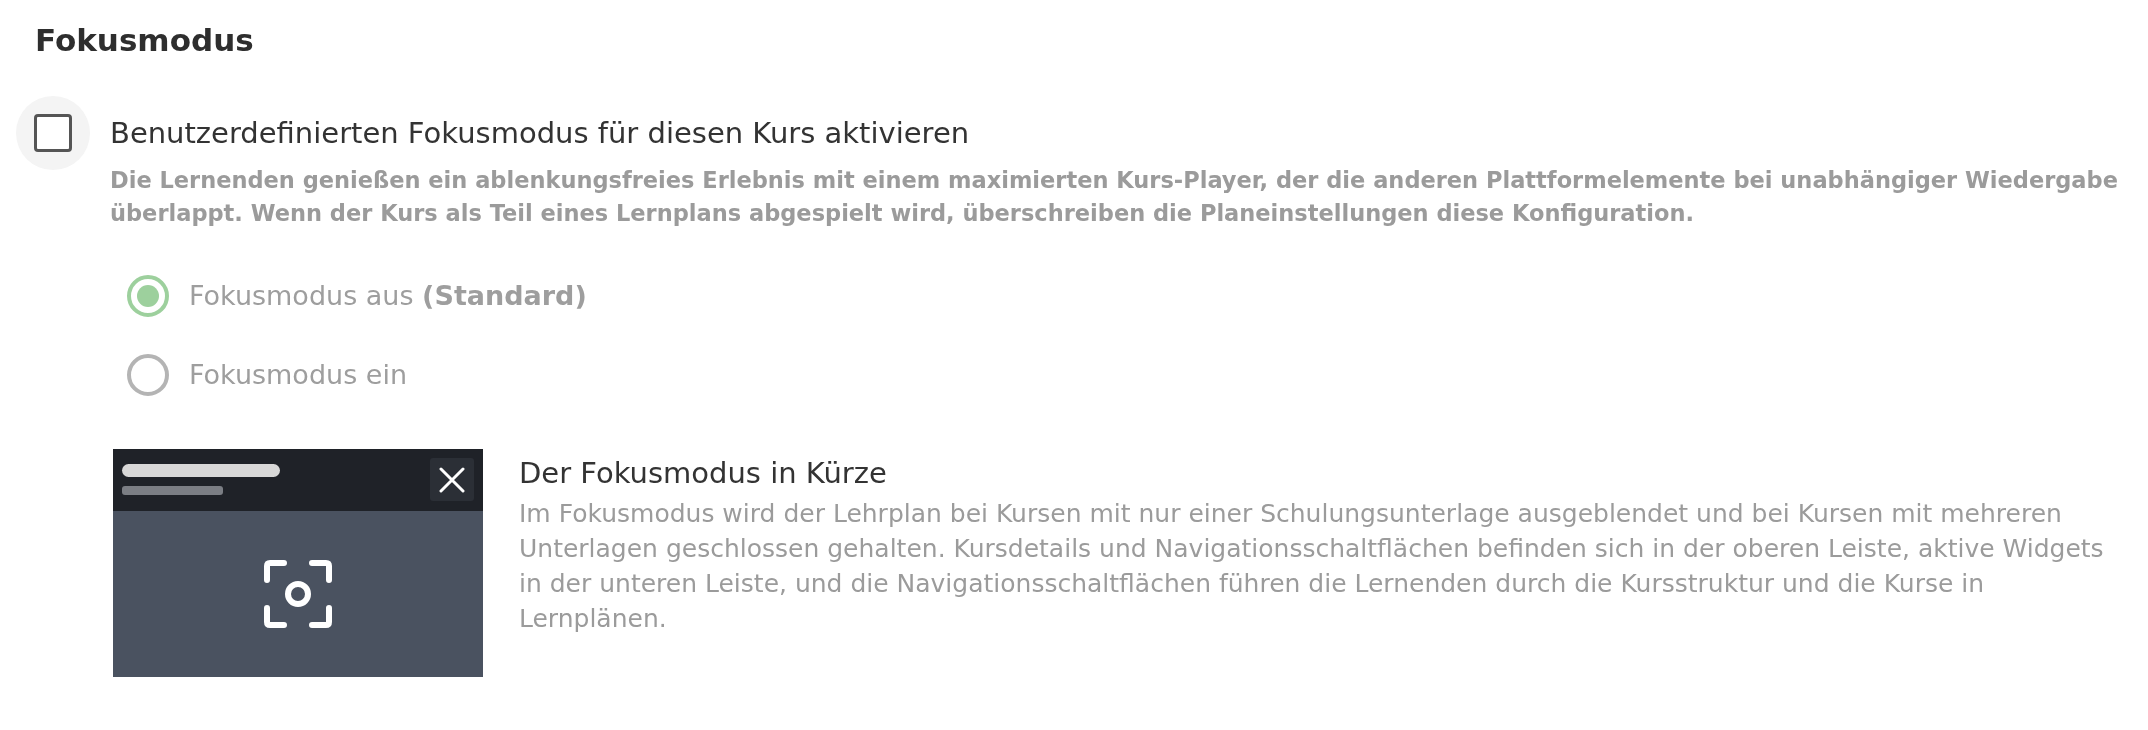 This screenshot has height=730, width=2148. What do you see at coordinates (144, 40) in the screenshot?
I see `section-heading: Fokusmodus` at bounding box center [144, 40].